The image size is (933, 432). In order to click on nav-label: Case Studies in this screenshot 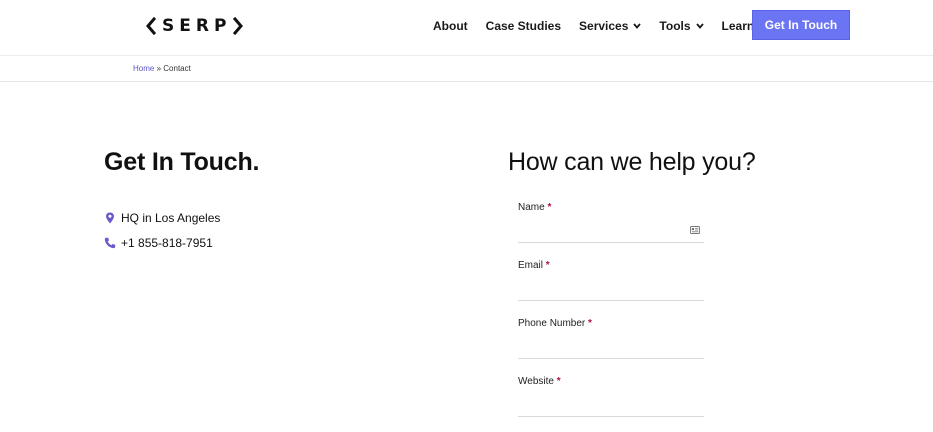, I will do `click(523, 26)`.